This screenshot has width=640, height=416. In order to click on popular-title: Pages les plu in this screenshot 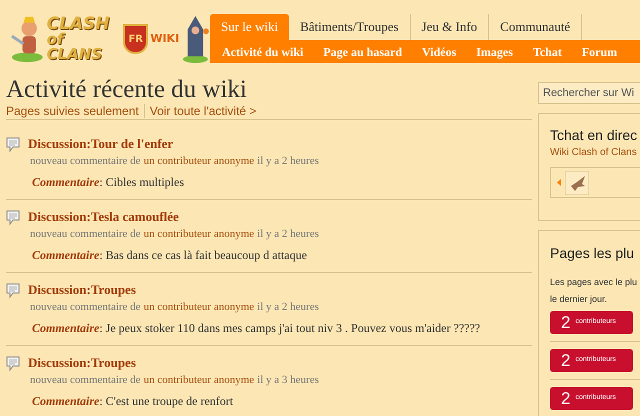, I will do `click(593, 253)`.